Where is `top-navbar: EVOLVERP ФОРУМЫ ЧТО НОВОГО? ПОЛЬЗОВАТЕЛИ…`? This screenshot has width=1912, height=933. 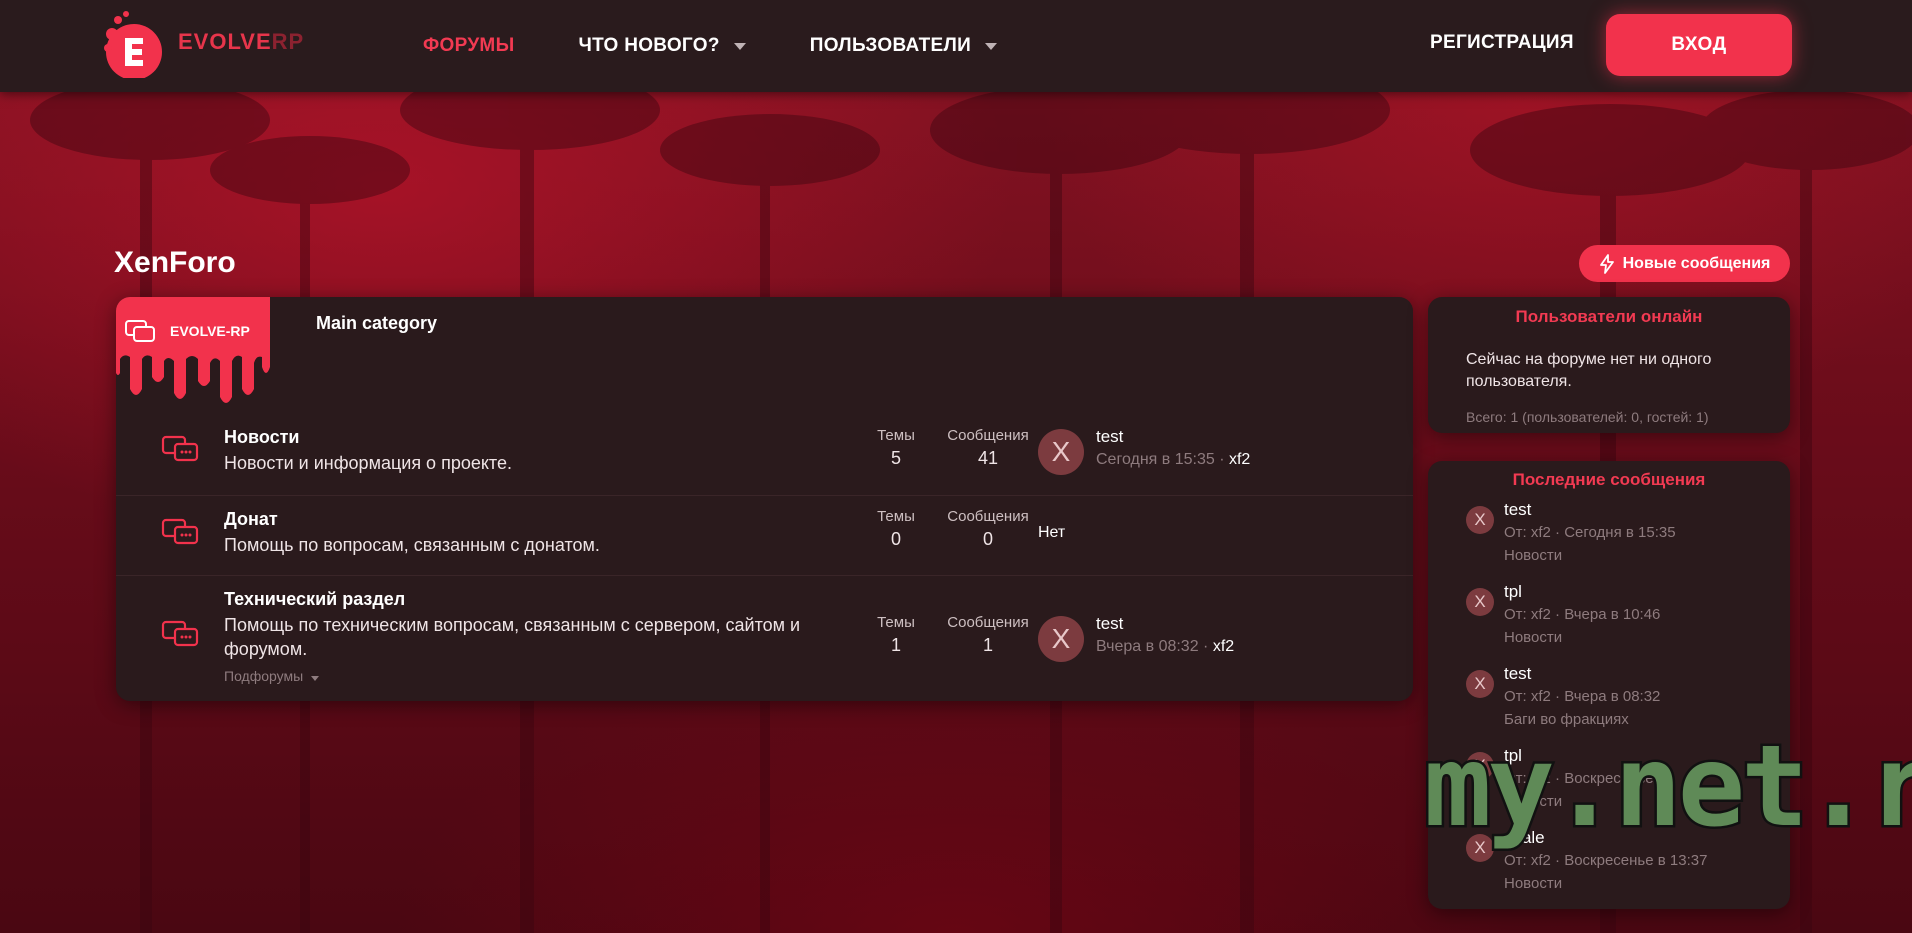 top-navbar: EVOLVERP ФОРУМЫ ЧТО НОВОГО? ПОЛЬЗОВАТЕЛИ… is located at coordinates (956, 46).